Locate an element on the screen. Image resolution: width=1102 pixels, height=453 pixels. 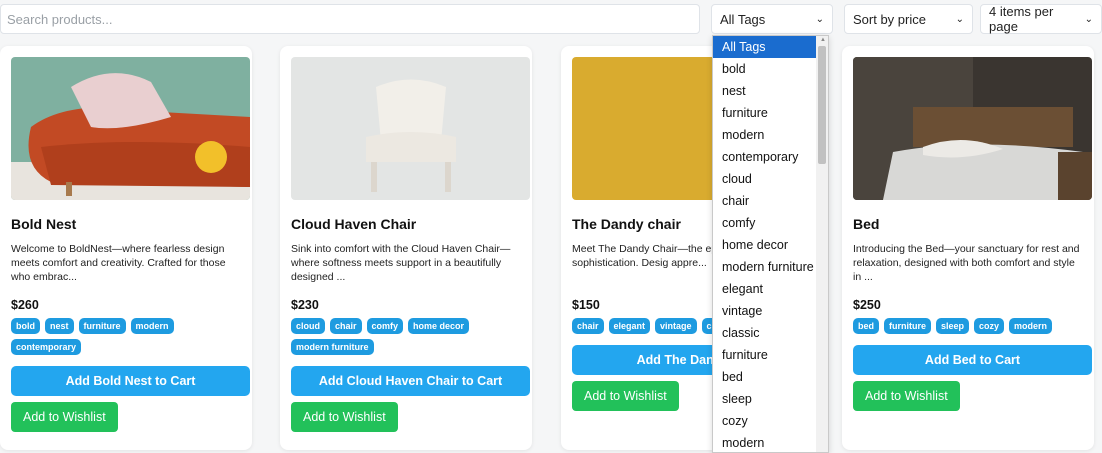
product-title: Bold Nest is located at coordinates (44, 224).